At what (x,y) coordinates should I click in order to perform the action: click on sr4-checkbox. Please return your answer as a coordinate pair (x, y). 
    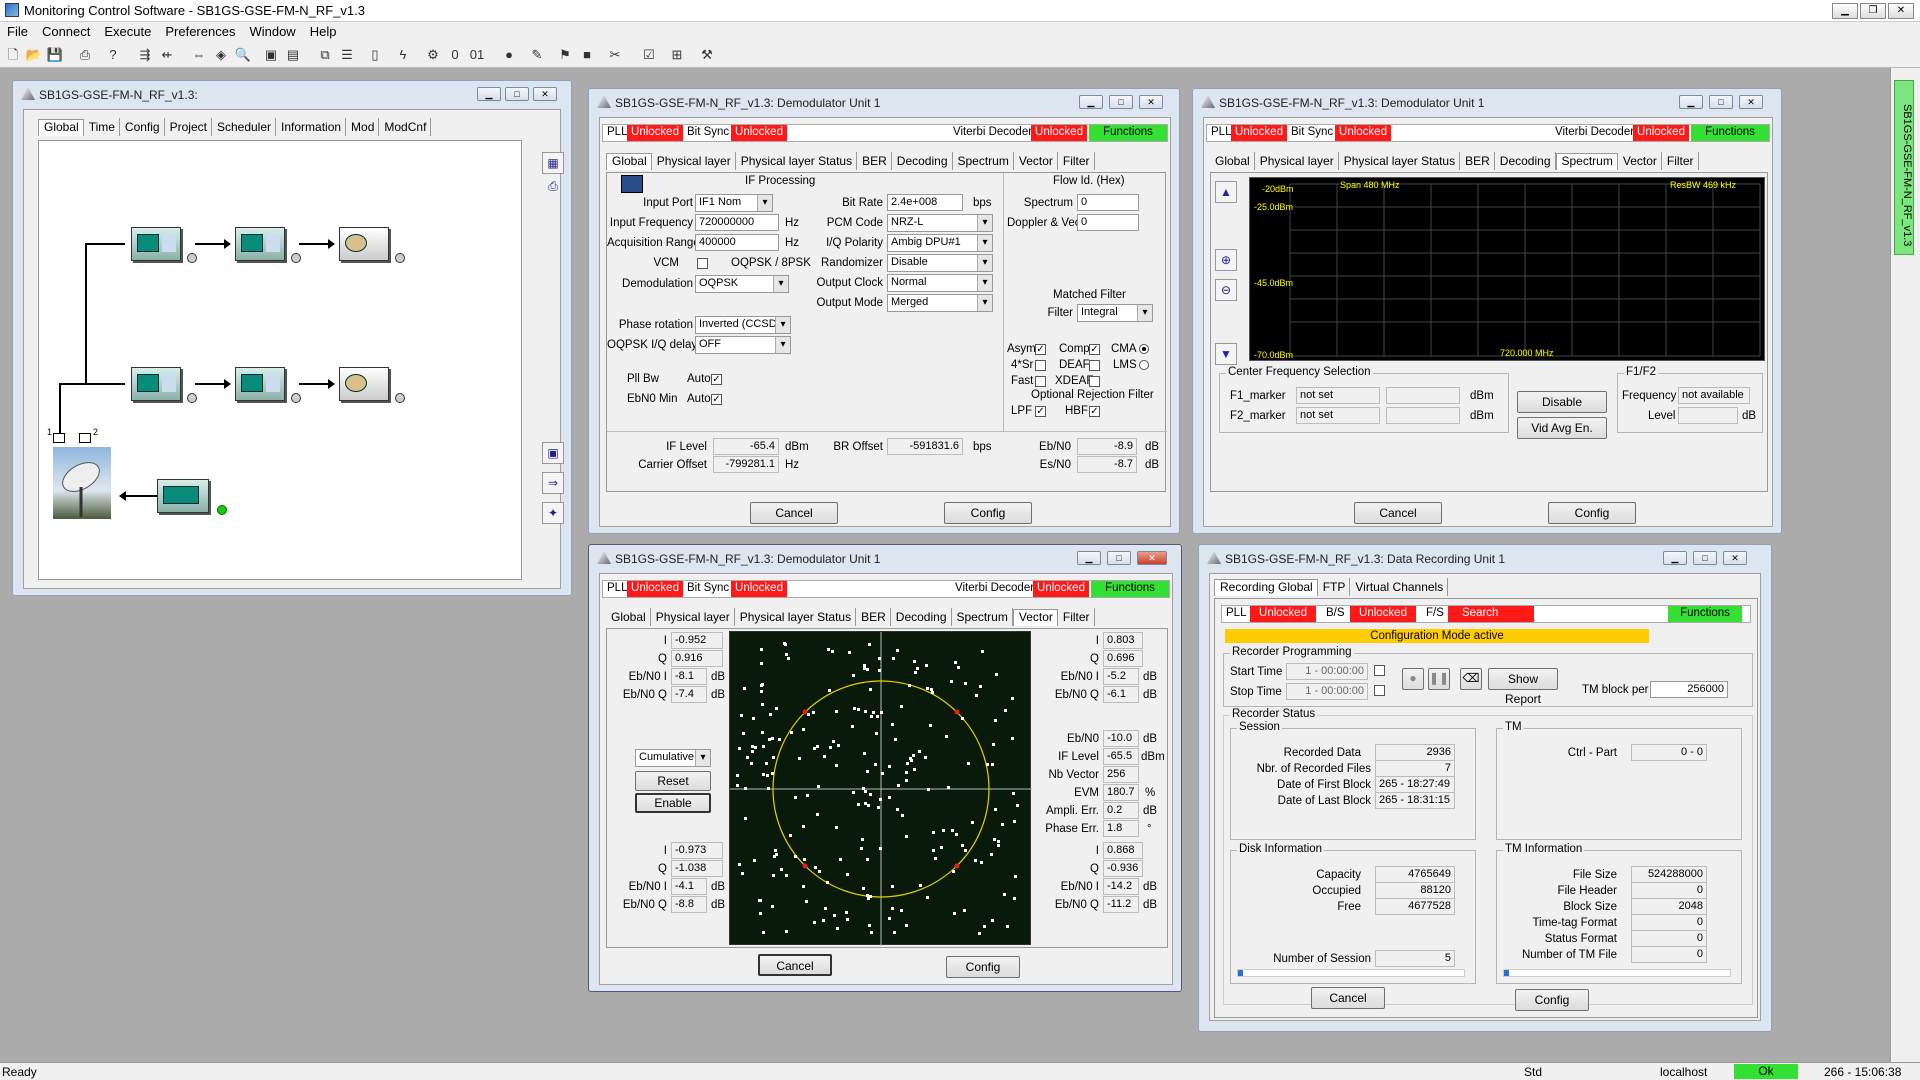
    Looking at the image, I should click on (1040, 365).